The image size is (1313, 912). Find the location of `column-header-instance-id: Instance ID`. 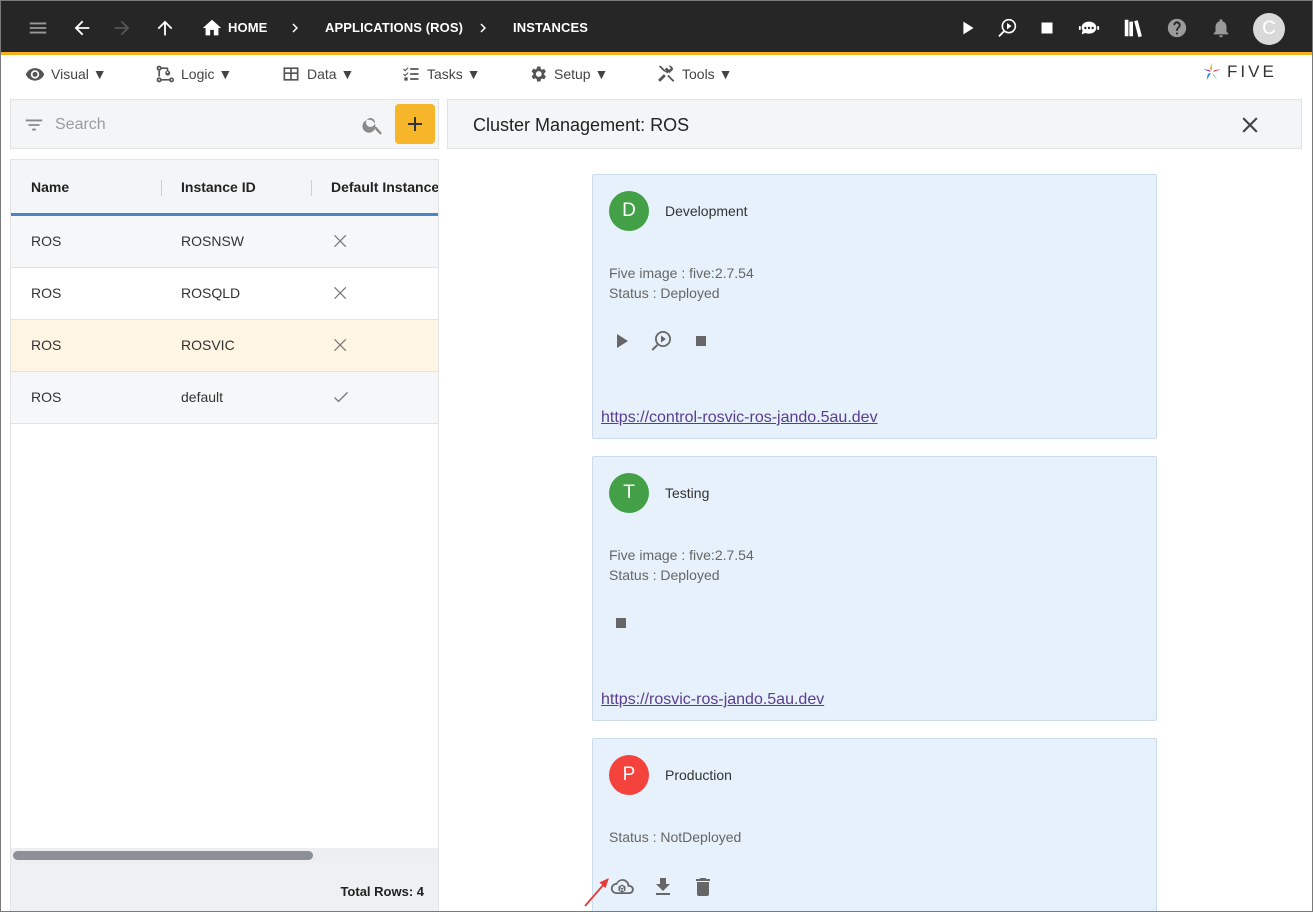

column-header-instance-id: Instance ID is located at coordinates (218, 187).